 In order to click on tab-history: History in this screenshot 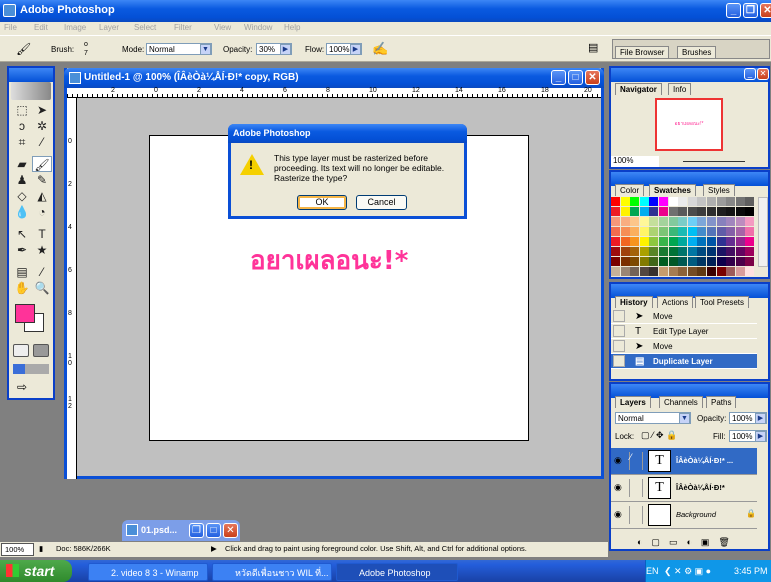, I will do `click(634, 302)`.